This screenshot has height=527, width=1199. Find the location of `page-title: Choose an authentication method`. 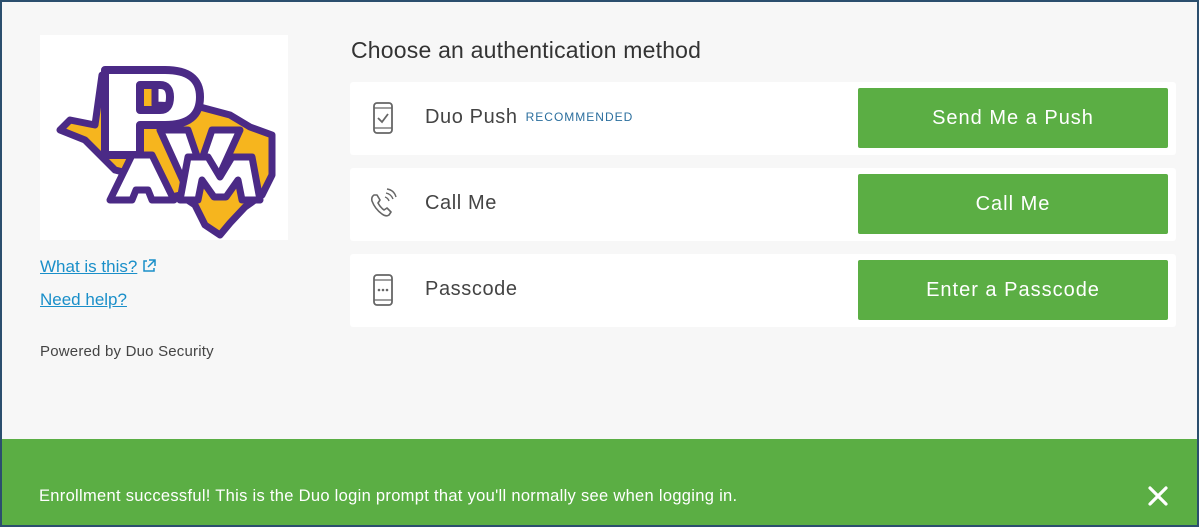

page-title: Choose an authentication method is located at coordinates (526, 50).